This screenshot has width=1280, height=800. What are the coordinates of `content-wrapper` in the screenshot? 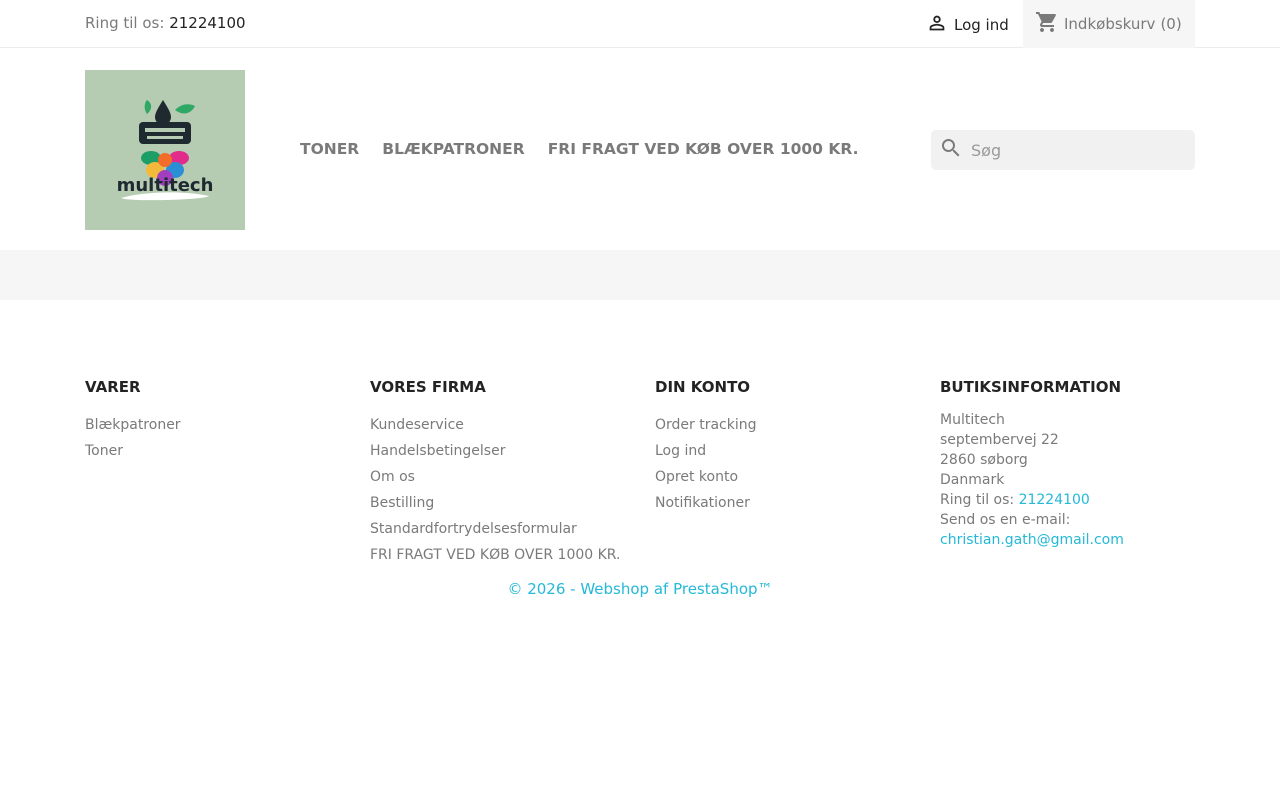 It's located at (640, 275).